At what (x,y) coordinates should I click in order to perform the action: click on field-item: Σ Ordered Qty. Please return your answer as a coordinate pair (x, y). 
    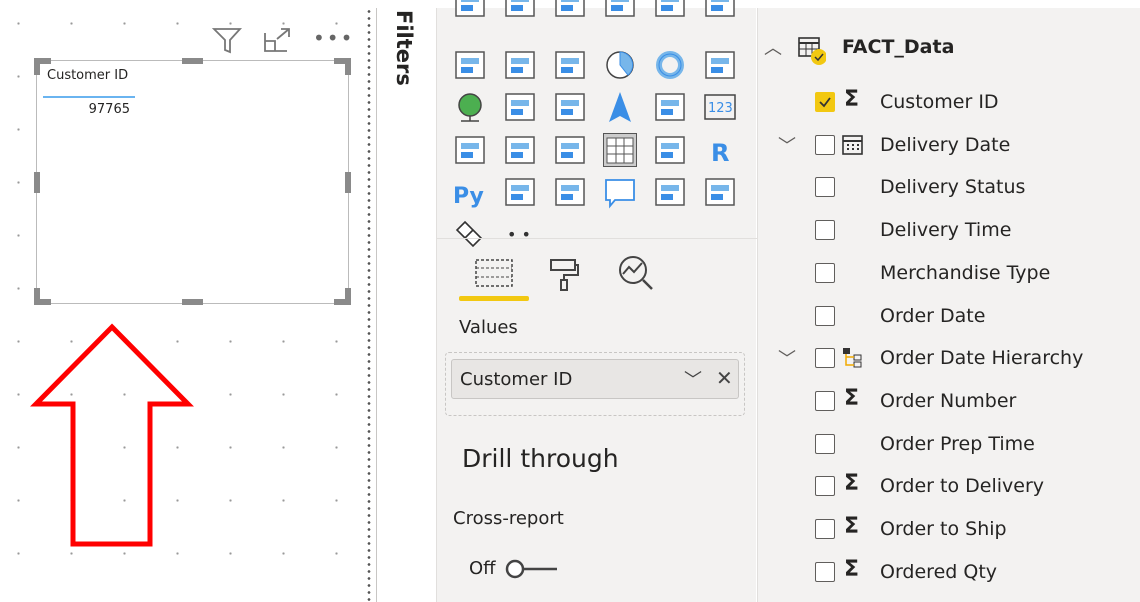
    Looking at the image, I should click on (949, 573).